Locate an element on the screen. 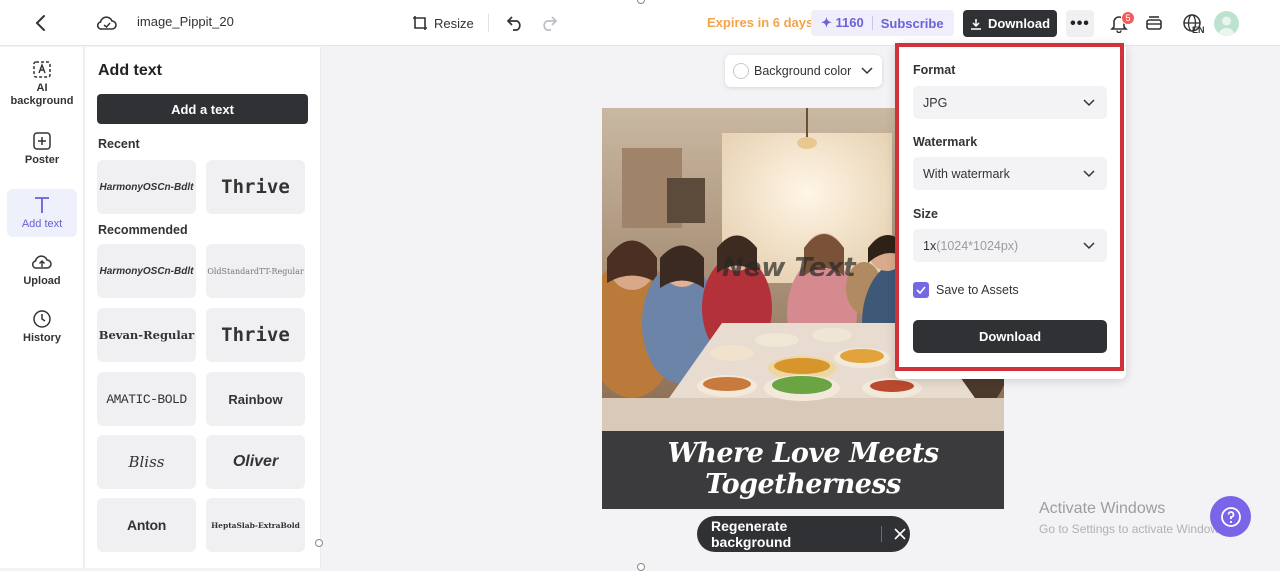  close-icon is located at coordinates (900, 534).